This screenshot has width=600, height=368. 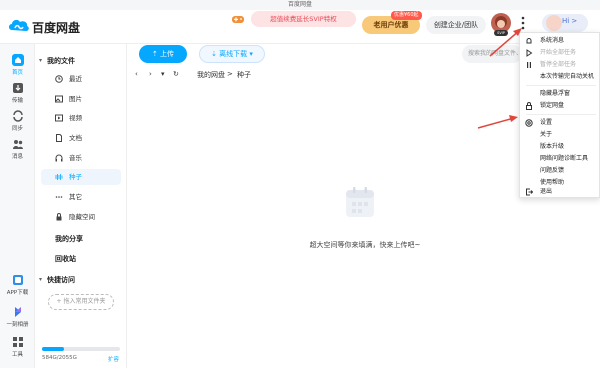 What do you see at coordinates (163, 54) in the screenshot?
I see `upload-button: ⇡ 上传` at bounding box center [163, 54].